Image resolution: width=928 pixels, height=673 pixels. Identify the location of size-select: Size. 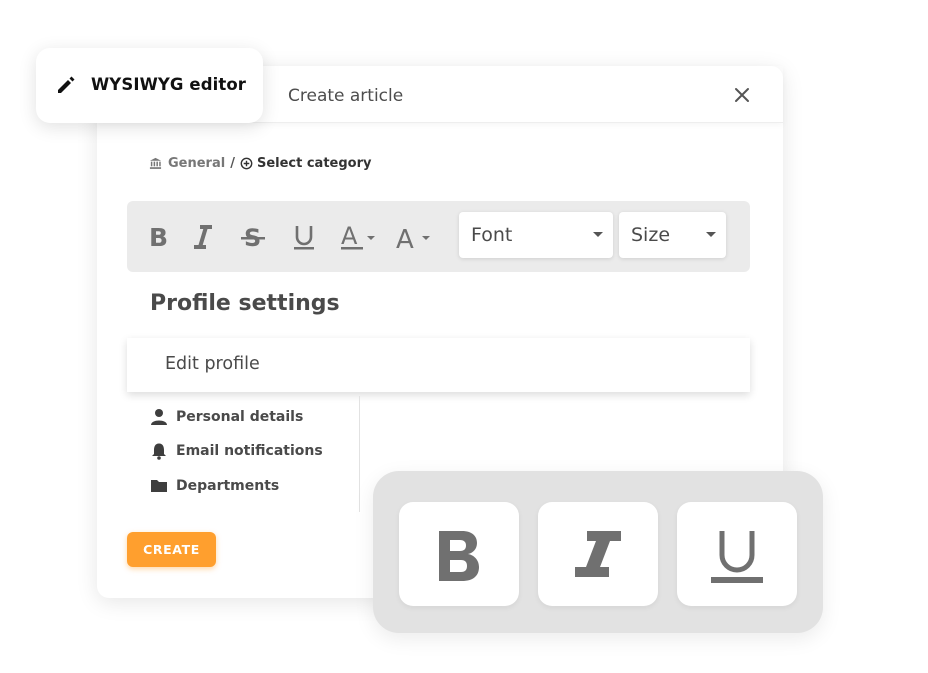
(672, 235).